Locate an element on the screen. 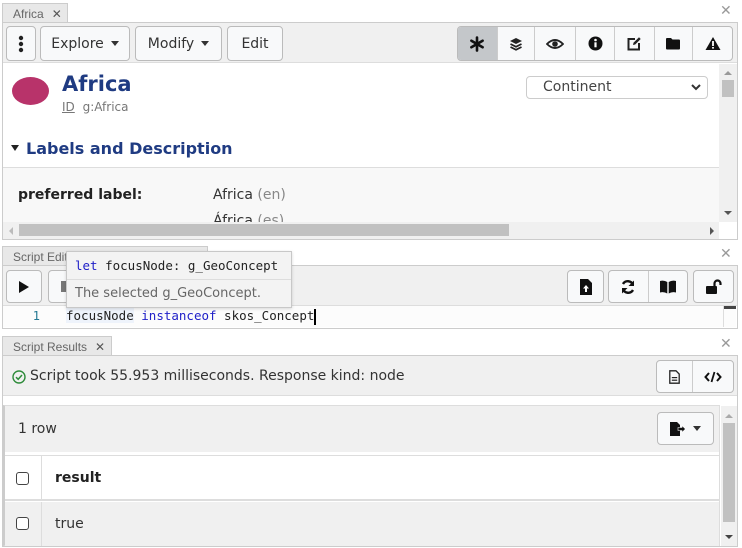 The image size is (742, 548). menu-button is located at coordinates (21, 43).